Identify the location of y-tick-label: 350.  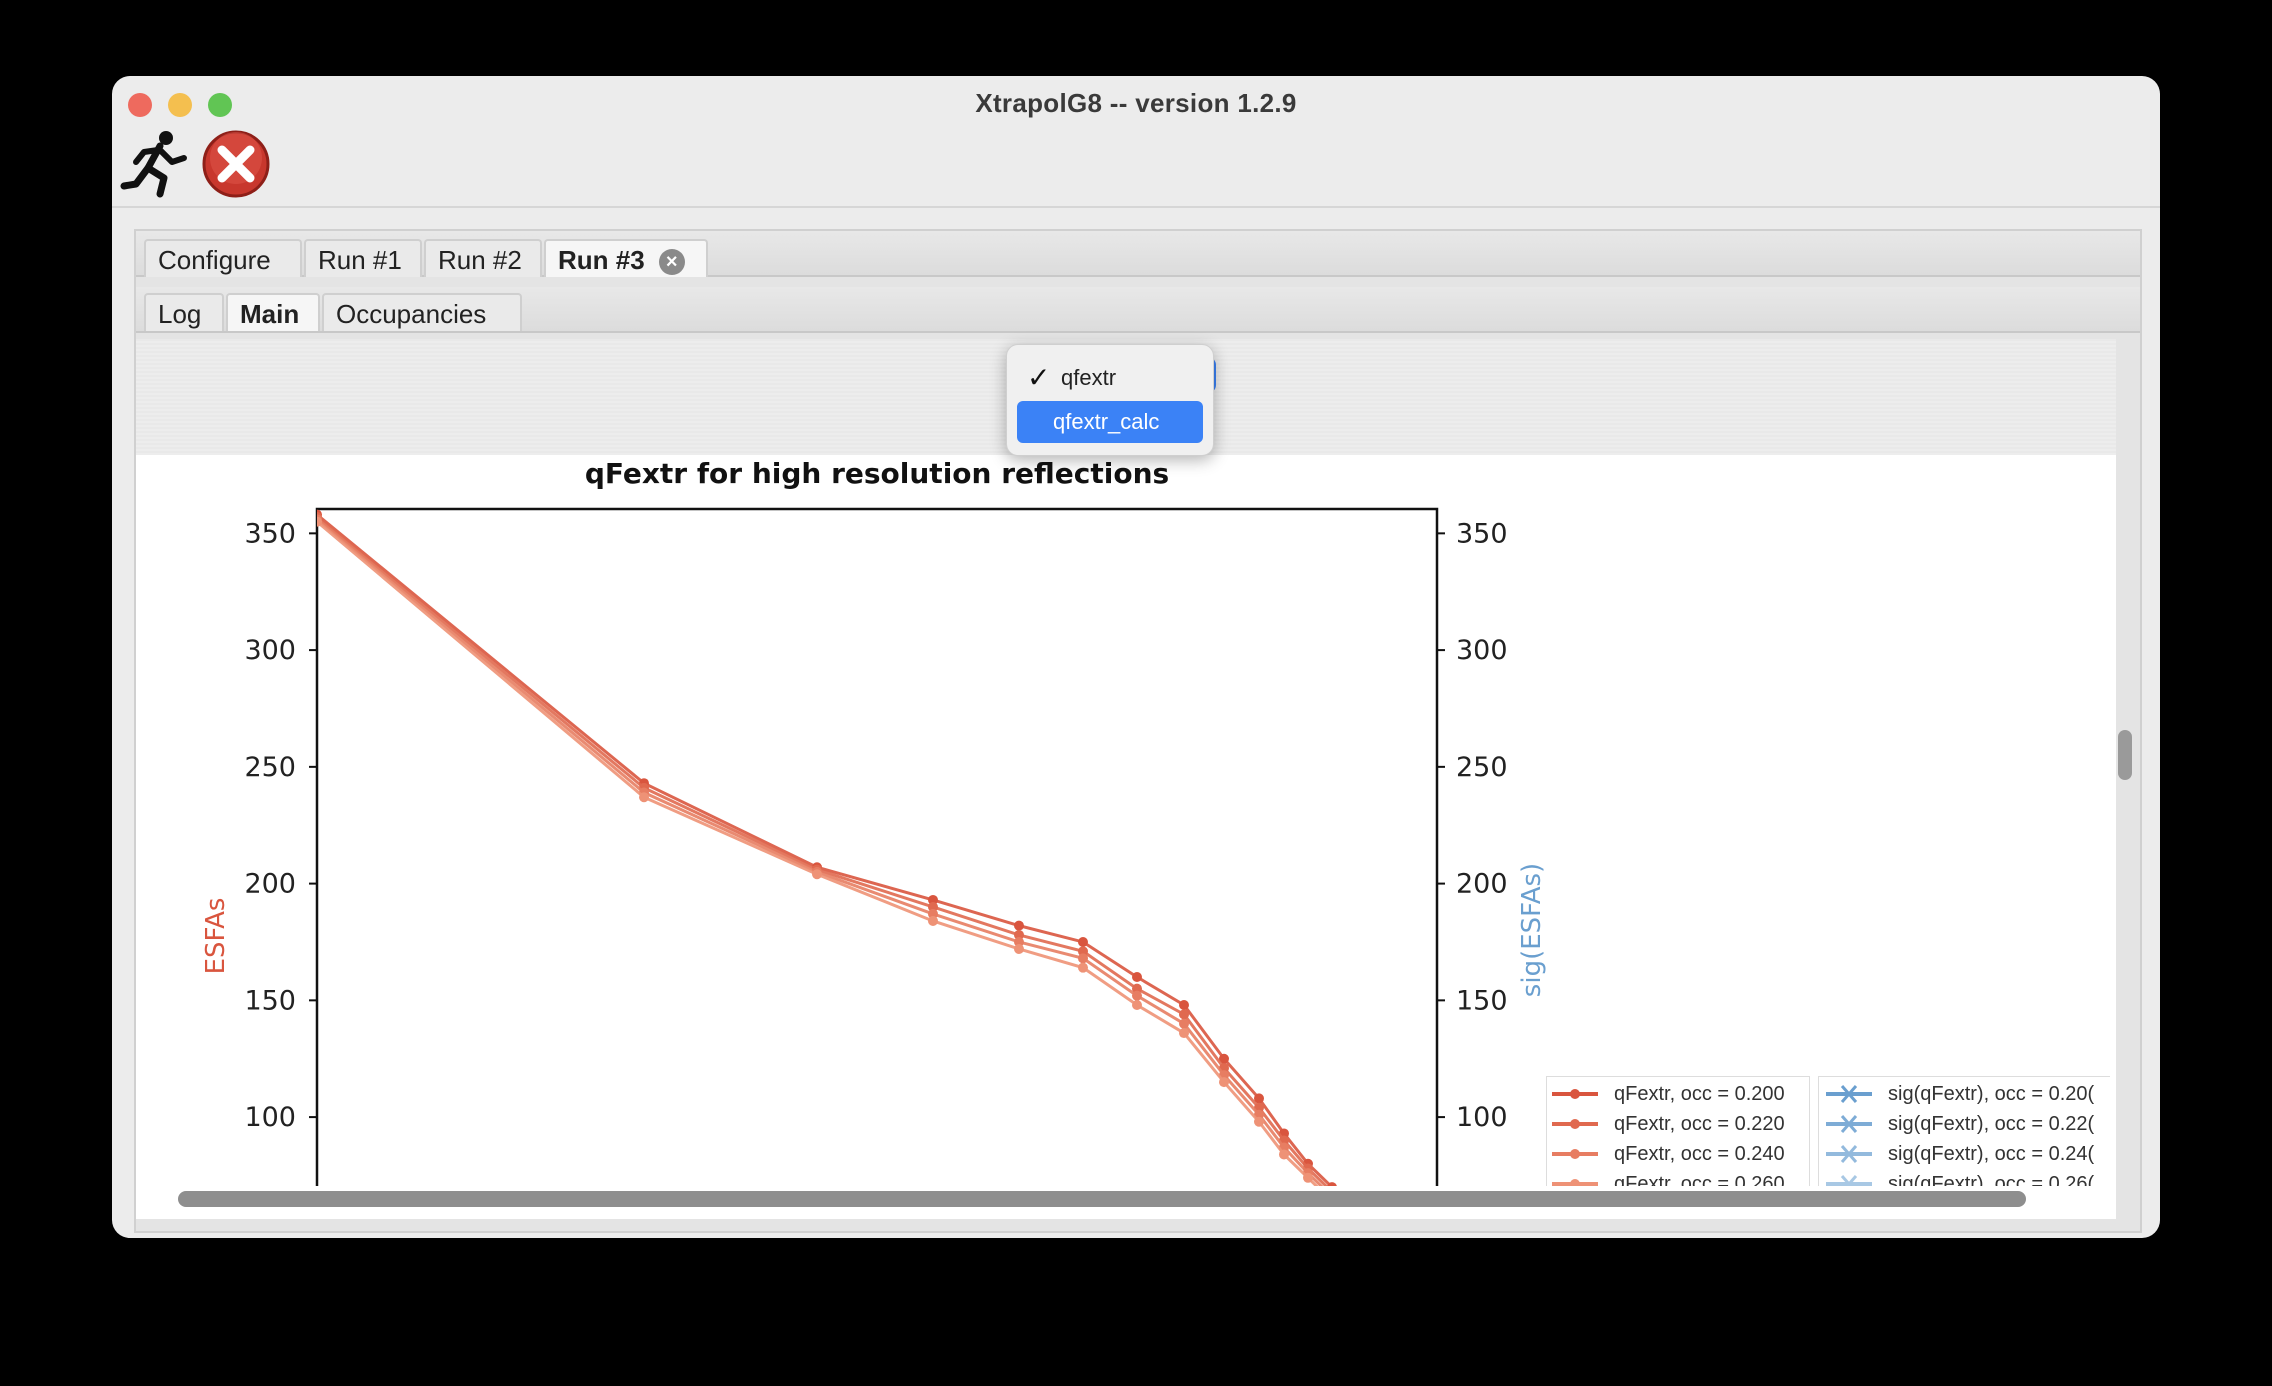
(270, 533).